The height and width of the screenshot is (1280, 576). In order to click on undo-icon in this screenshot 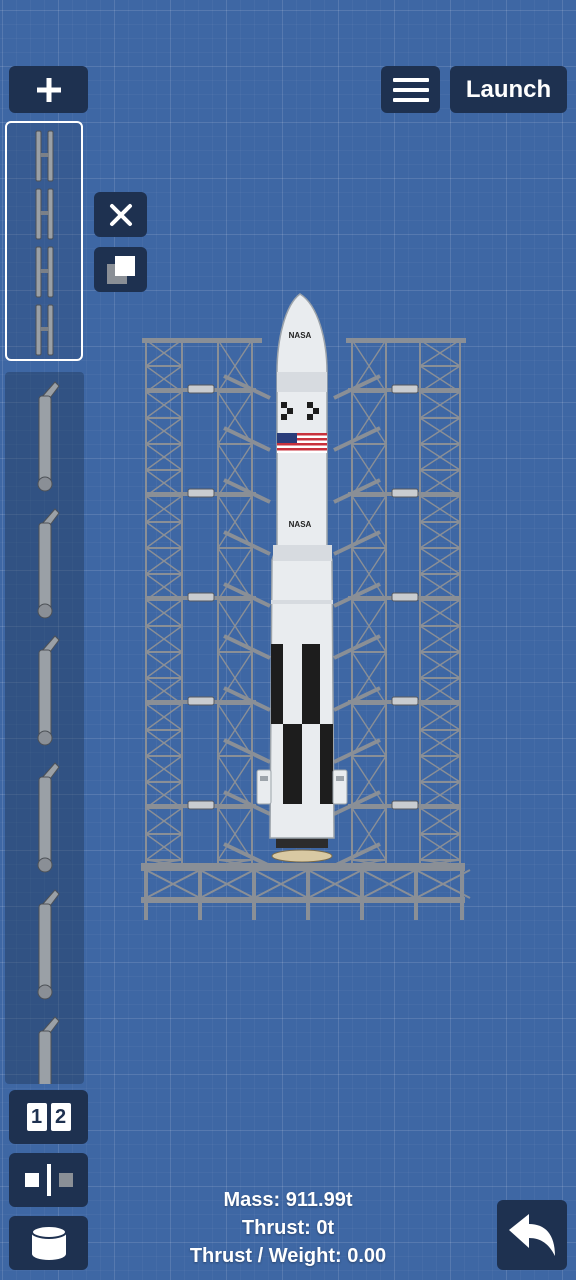, I will do `click(532, 1235)`.